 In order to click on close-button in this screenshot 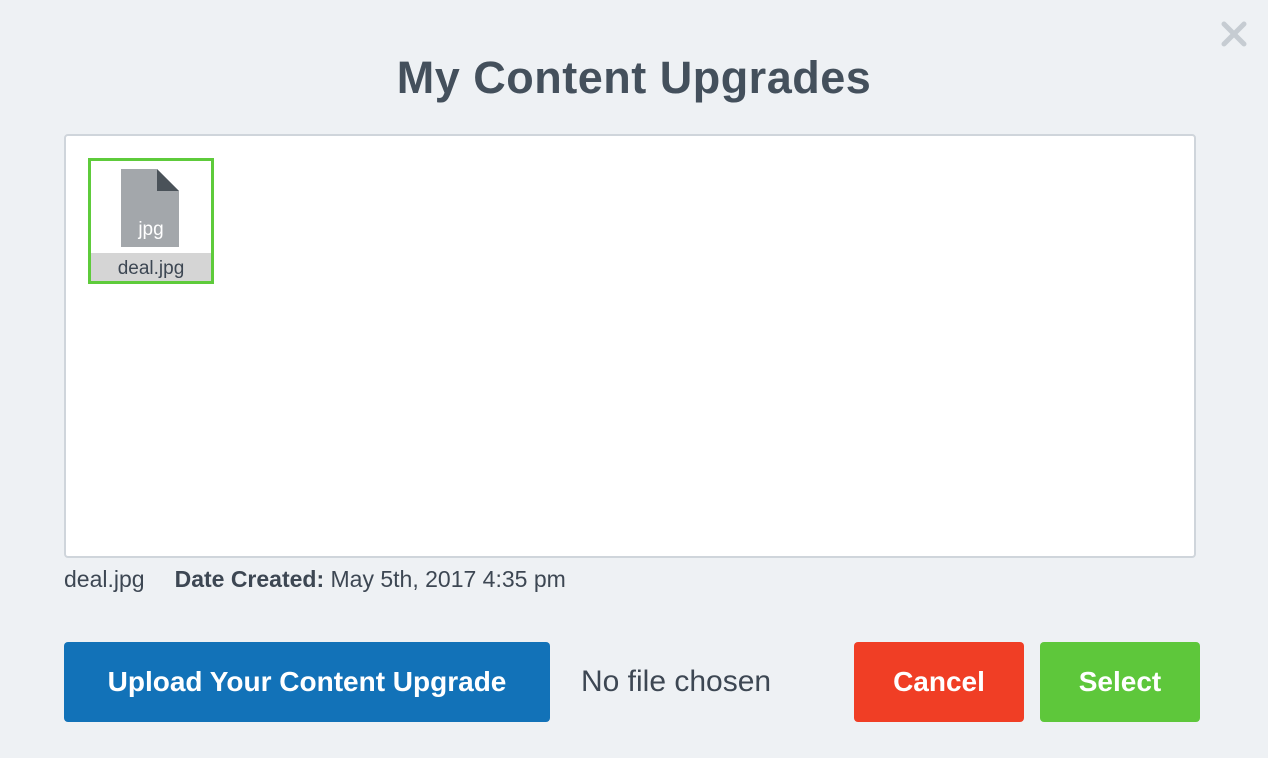, I will do `click(1234, 34)`.